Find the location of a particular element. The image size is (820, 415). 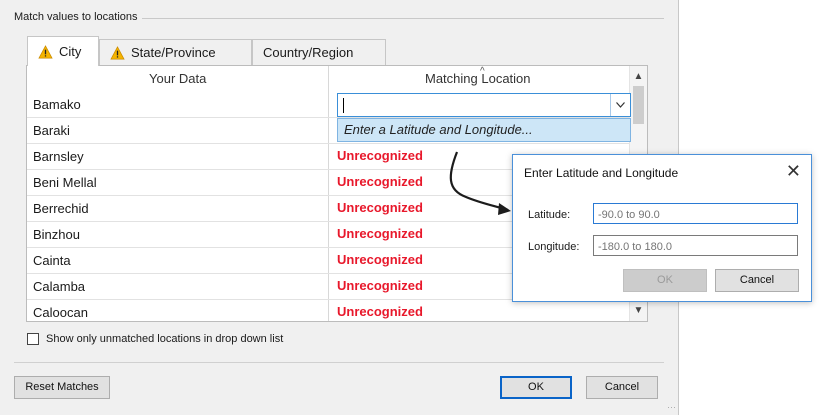

close-icon: ✕ is located at coordinates (793, 171).